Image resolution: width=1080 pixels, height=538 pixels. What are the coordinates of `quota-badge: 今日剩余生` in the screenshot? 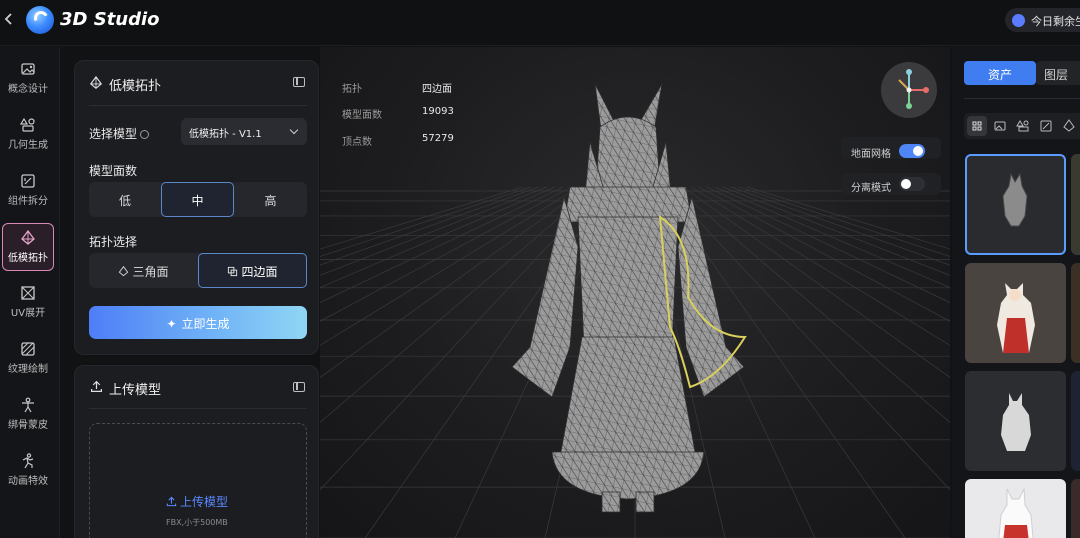 It's located at (1042, 20).